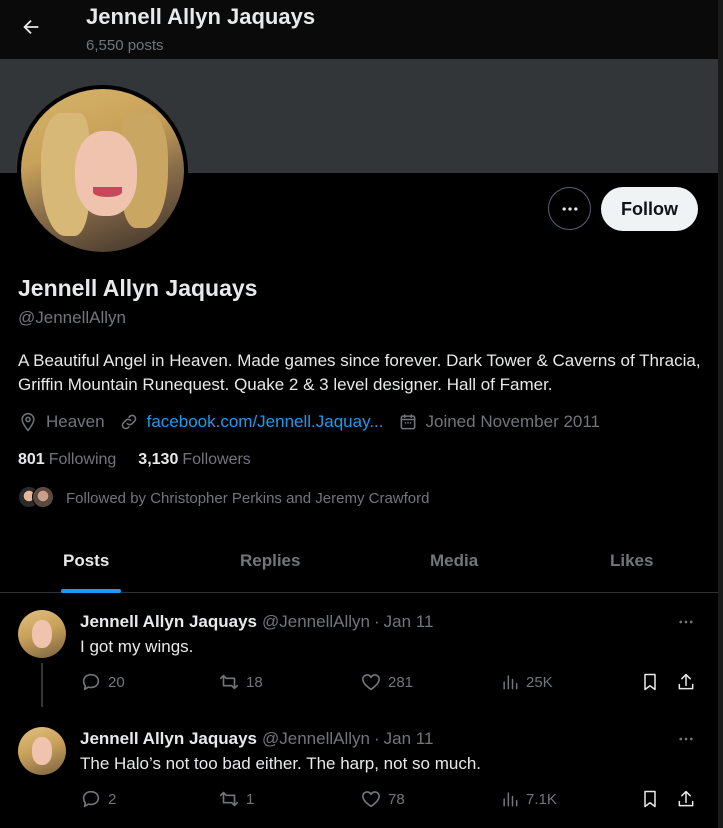 The height and width of the screenshot is (828, 723). Describe the element at coordinates (102, 682) in the screenshot. I see `reply-button: 20` at that location.